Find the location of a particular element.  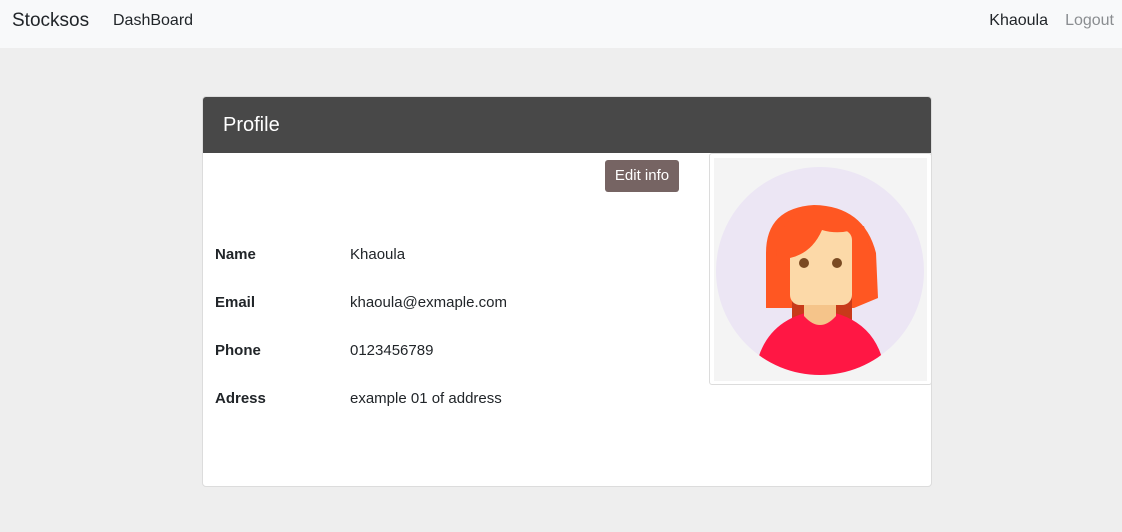

email-value: khaoula@exmaple.com is located at coordinates (428, 302).